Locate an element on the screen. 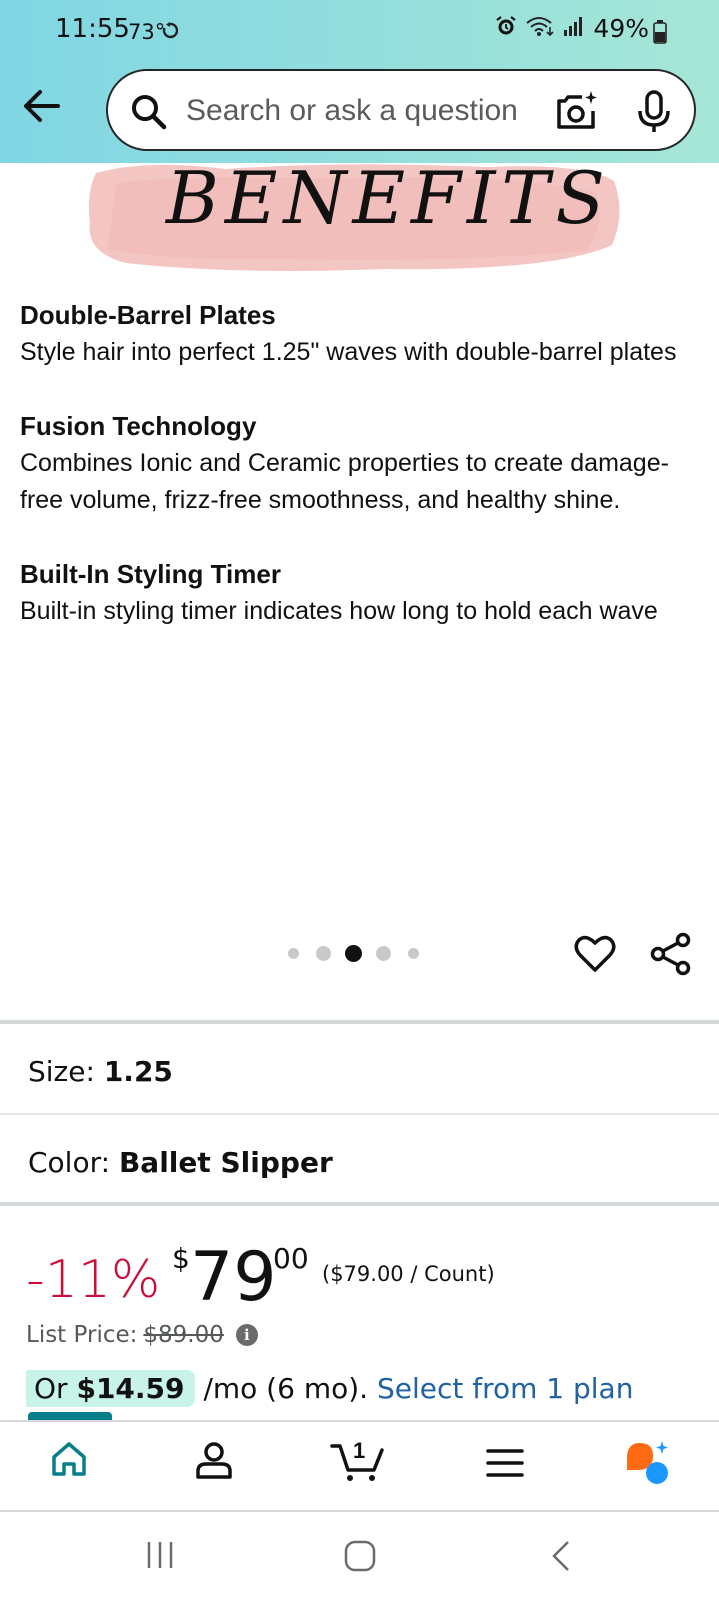  price-cents: 00 is located at coordinates (291, 1258).